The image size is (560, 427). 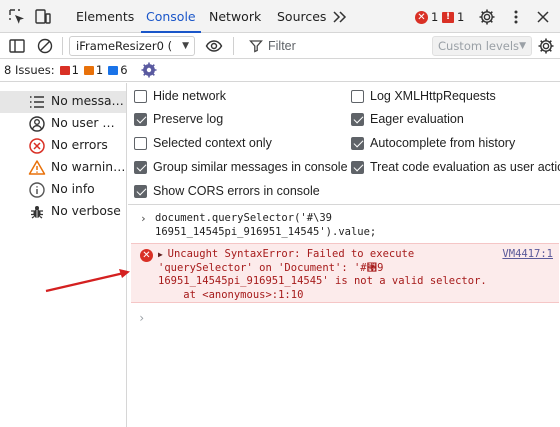 What do you see at coordinates (214, 46) in the screenshot?
I see `eye-icon` at bounding box center [214, 46].